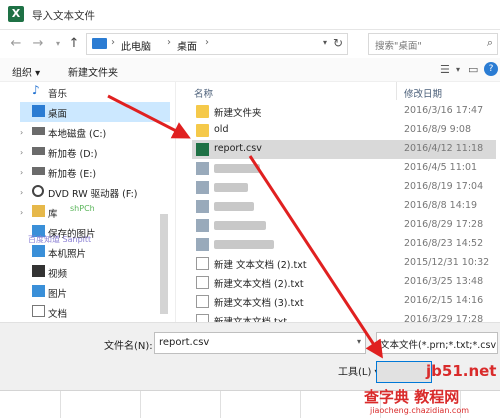 The width and height of the screenshot is (500, 418). I want to click on watermark-text: shPCh, so click(82, 208).